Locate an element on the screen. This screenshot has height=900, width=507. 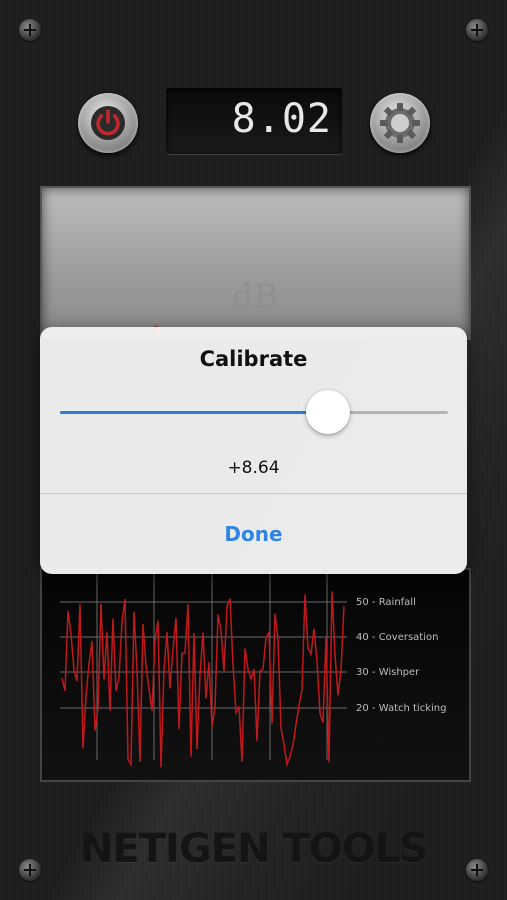
calibration-slider is located at coordinates (254, 412).